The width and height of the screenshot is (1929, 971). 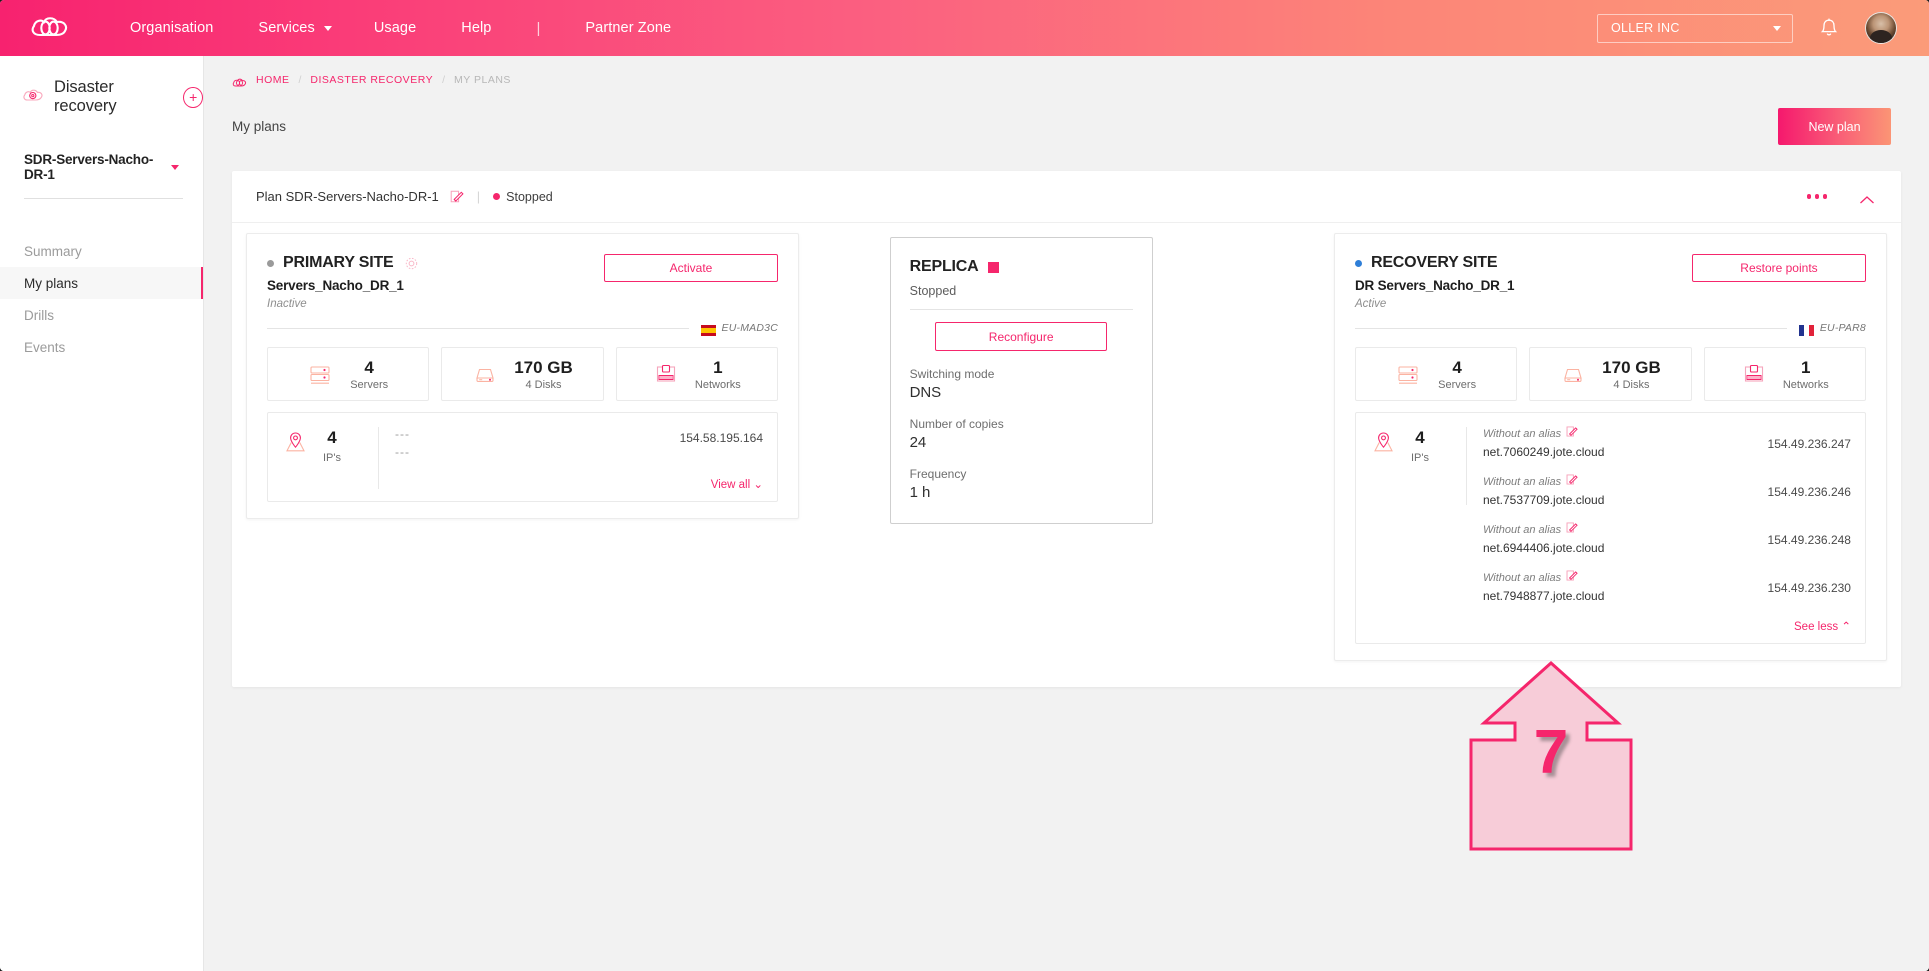 What do you see at coordinates (332, 457) in the screenshot?
I see `primary-ip-count-label: IP's` at bounding box center [332, 457].